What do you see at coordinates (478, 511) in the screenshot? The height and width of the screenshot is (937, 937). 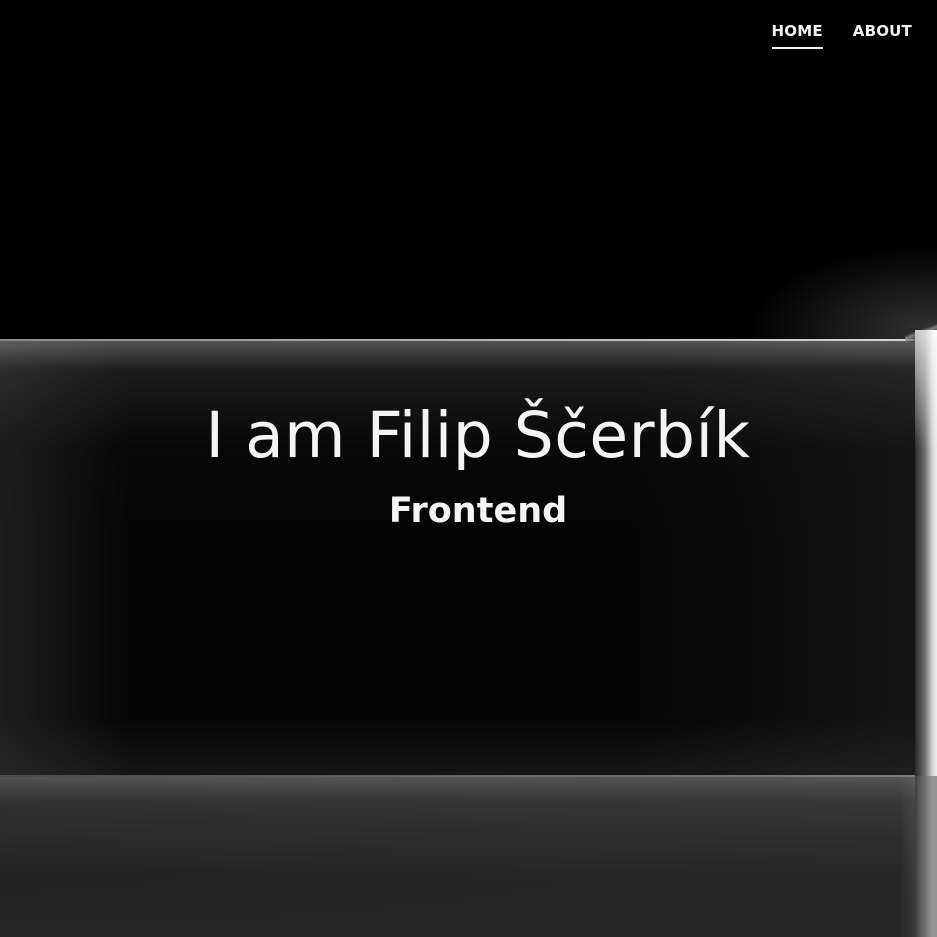 I see `hero-subtitle: Frontend` at bounding box center [478, 511].